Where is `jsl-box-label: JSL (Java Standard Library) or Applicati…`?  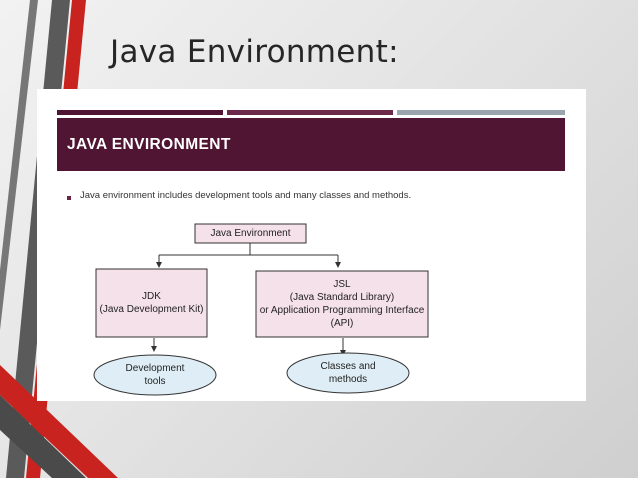 jsl-box-label: JSL (Java Standard Library) or Applicati… is located at coordinates (342, 304).